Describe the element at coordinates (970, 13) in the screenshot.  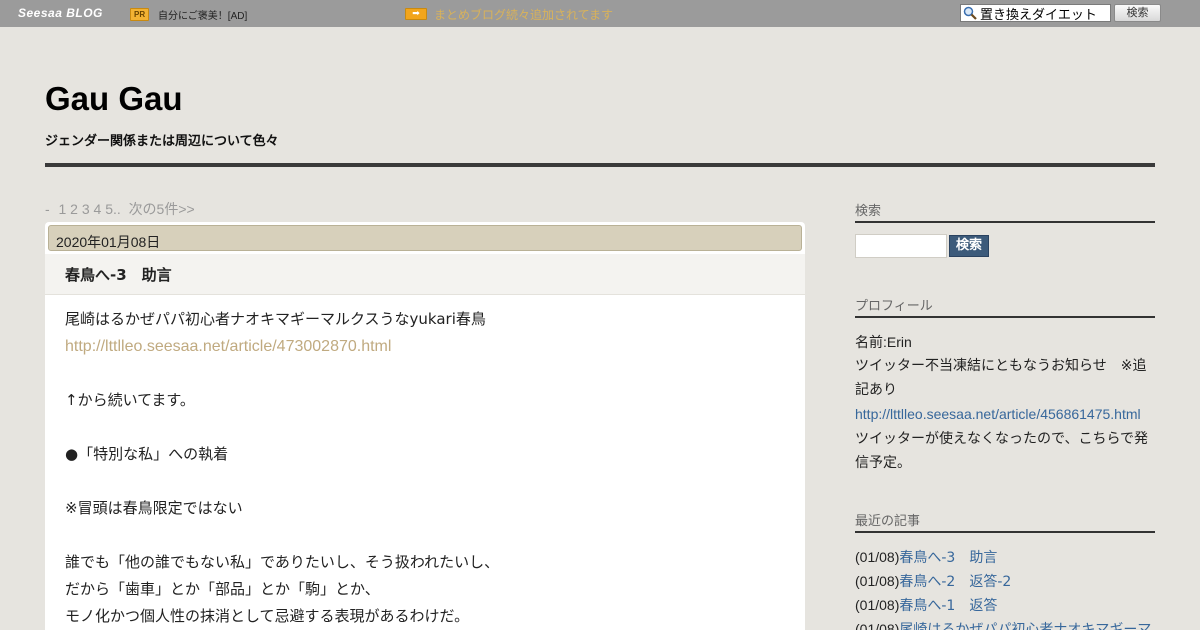
I see `magnifier-icon` at that location.